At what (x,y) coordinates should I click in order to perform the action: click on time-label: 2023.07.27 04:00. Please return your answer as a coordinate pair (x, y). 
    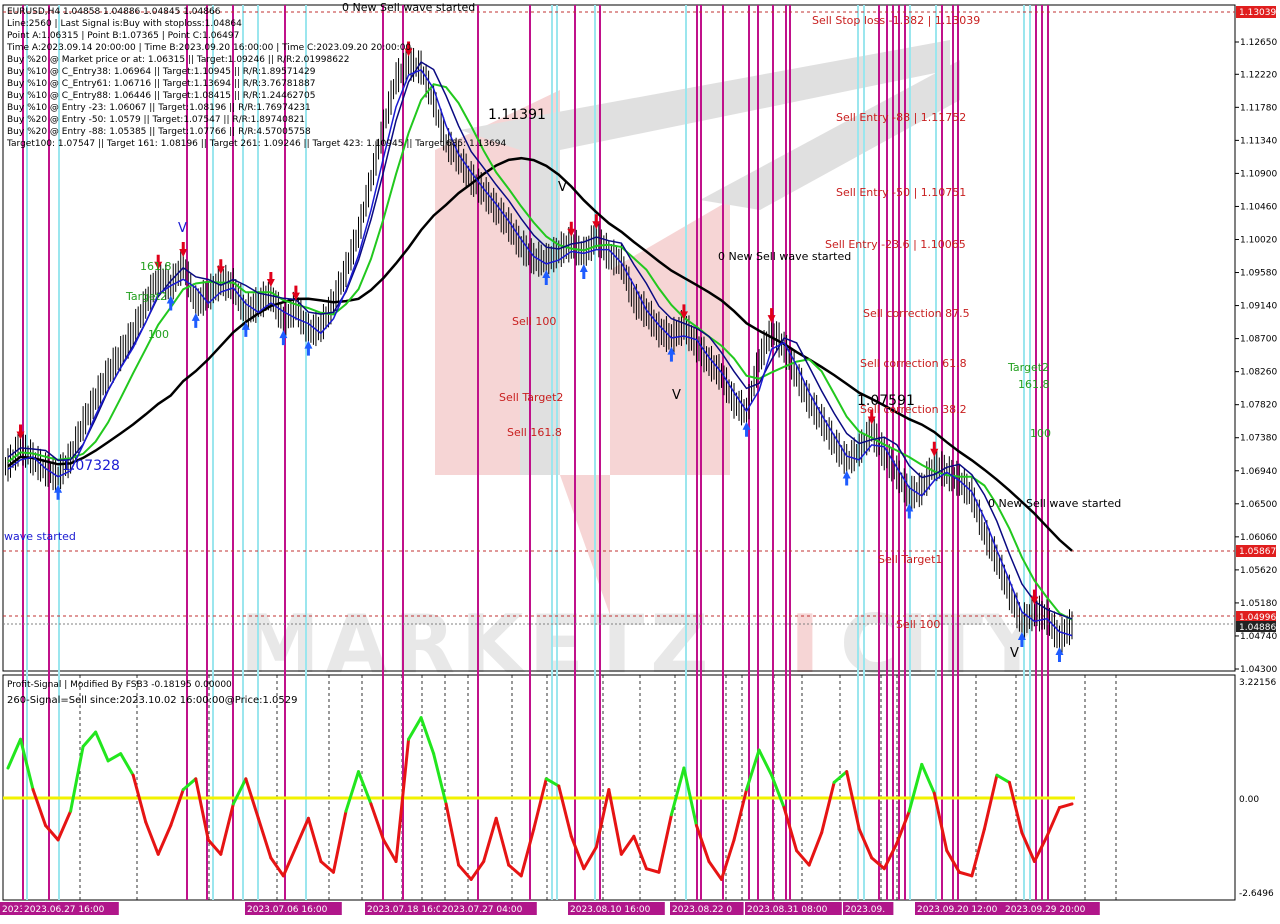
    Looking at the image, I should click on (482, 910).